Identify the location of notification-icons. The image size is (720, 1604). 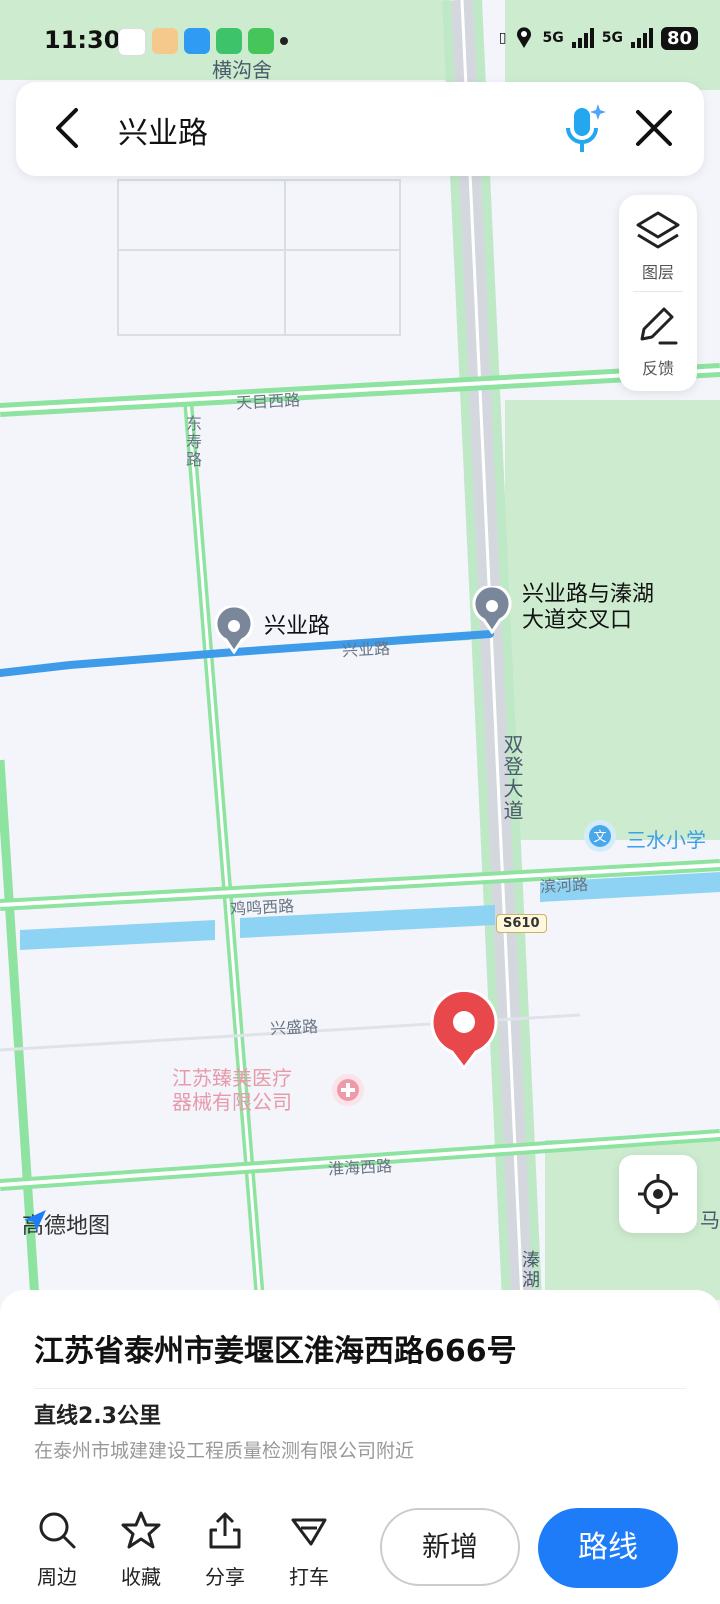
(203, 42).